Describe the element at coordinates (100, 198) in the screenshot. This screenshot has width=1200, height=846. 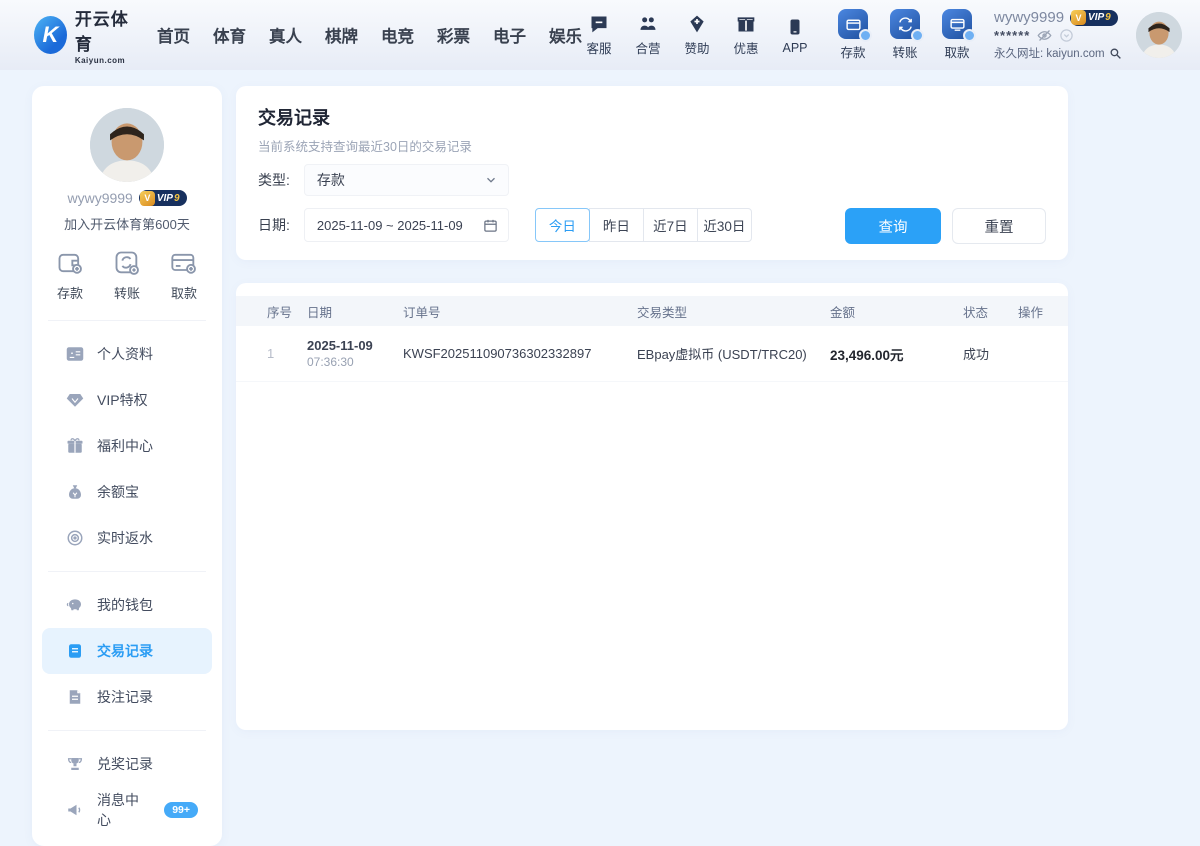
I see `sidebar-username: wywy9999` at that location.